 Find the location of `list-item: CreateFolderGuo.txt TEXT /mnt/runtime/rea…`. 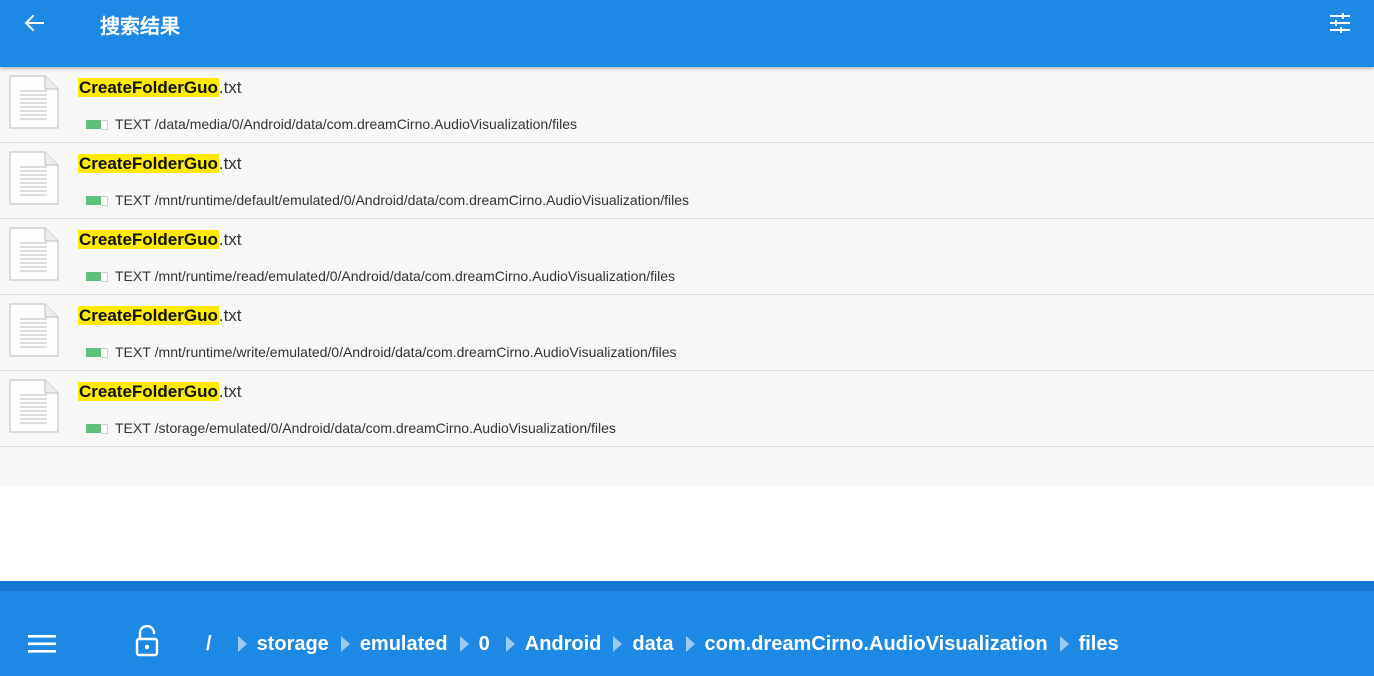

list-item: CreateFolderGuo.txt TEXT /mnt/runtime/rea… is located at coordinates (687, 257).